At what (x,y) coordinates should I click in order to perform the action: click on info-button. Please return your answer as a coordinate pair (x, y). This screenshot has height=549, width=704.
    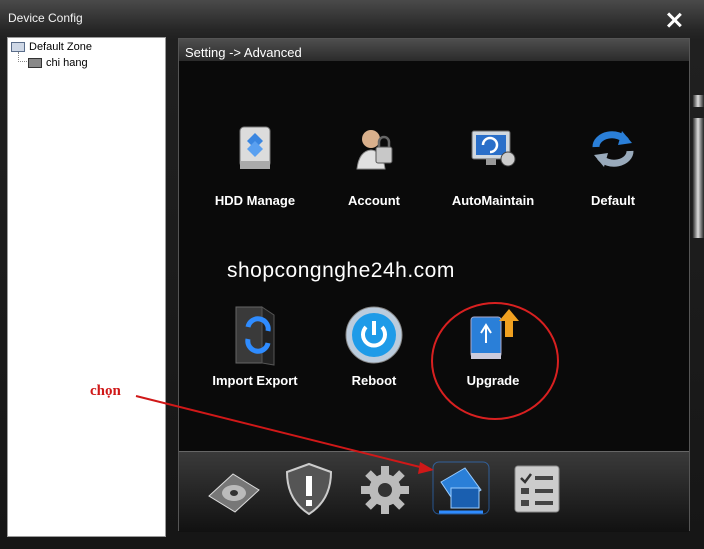
    Looking at the image, I should click on (537, 489).